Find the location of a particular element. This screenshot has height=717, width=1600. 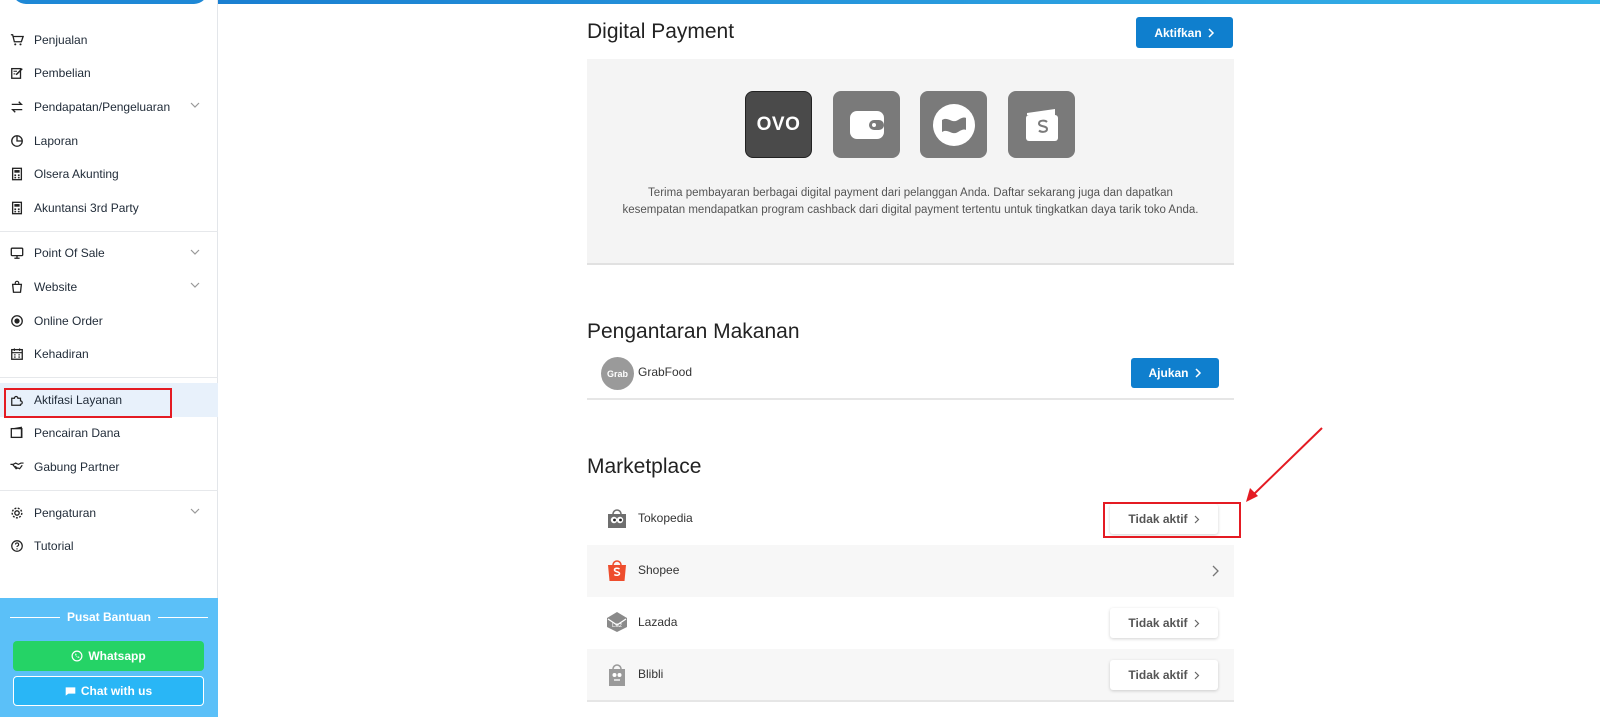

blibli-label: Blibli is located at coordinates (651, 674).